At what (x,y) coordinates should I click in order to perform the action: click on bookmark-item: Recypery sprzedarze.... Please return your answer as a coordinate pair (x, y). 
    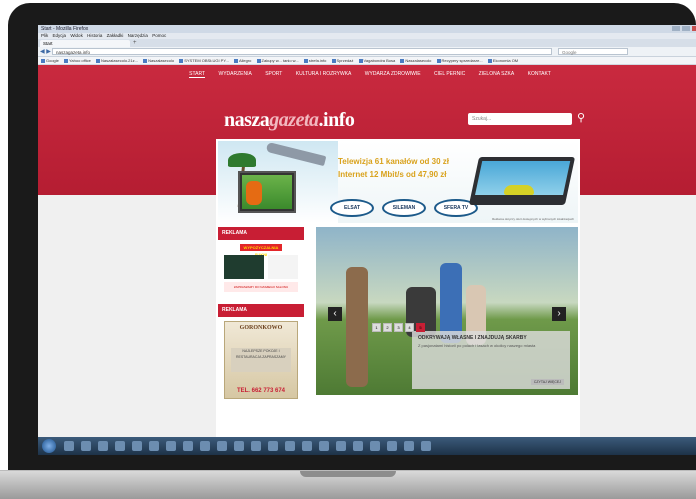
    Looking at the image, I should click on (459, 60).